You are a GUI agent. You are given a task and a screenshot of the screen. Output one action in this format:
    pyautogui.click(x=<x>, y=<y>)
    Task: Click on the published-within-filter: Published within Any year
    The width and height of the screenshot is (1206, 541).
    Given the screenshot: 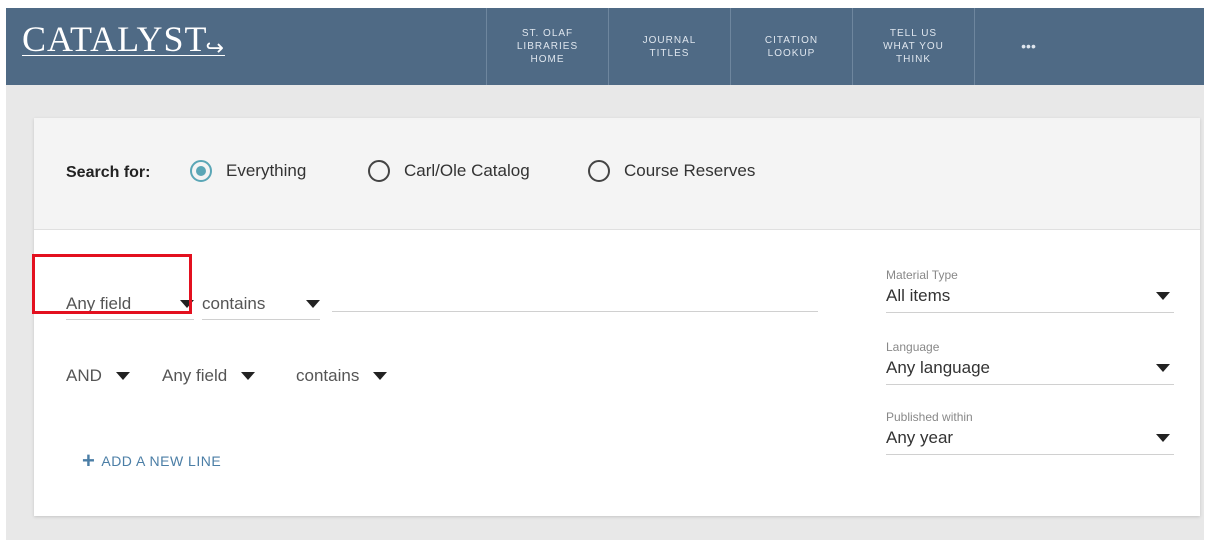 What is the action you would take?
    pyautogui.click(x=1030, y=432)
    